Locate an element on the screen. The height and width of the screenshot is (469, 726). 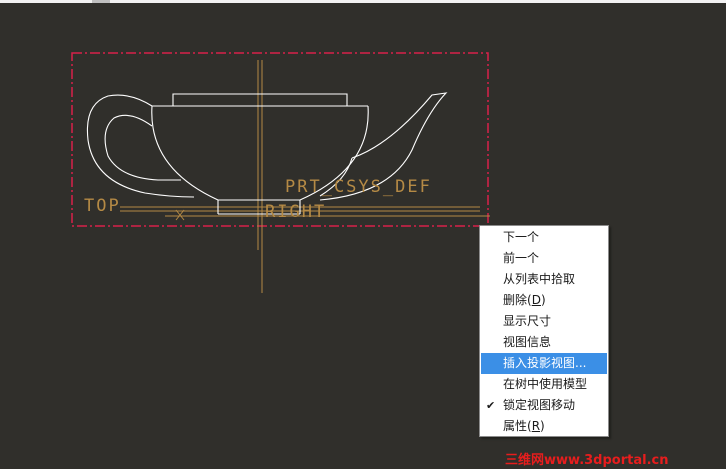
menu-item-show-dimensions: 显示尺寸 is located at coordinates (544, 321).